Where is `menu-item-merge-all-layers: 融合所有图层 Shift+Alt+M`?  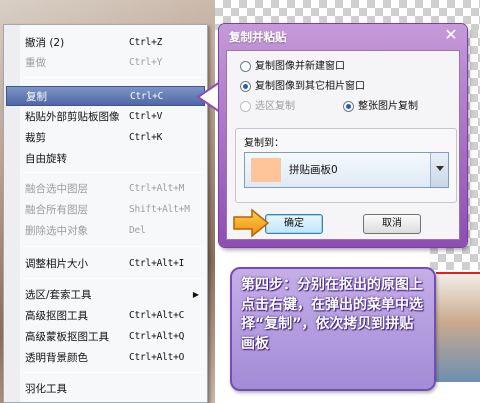 menu-item-merge-all-layers: 融合所有图层 Shift+Alt+M is located at coordinates (105, 210).